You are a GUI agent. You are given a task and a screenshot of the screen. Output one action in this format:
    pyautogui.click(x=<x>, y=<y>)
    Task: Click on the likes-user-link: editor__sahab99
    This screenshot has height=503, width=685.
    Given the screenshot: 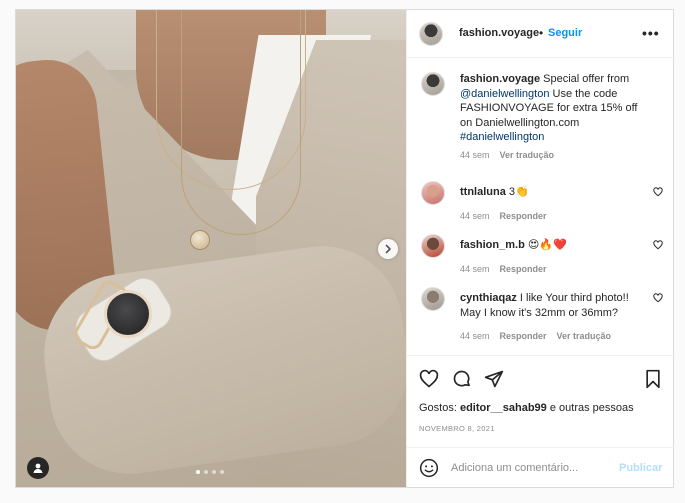 What is the action you would take?
    pyautogui.click(x=503, y=408)
    